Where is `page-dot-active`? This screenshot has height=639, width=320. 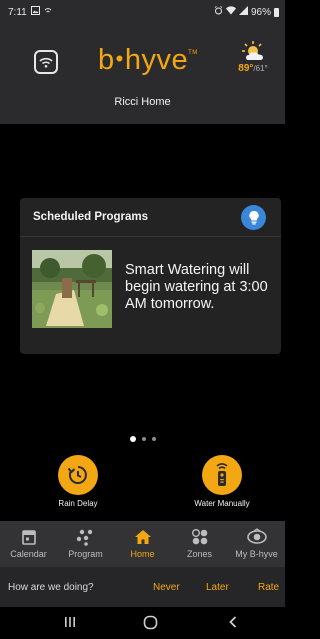 page-dot-active is located at coordinates (132, 439).